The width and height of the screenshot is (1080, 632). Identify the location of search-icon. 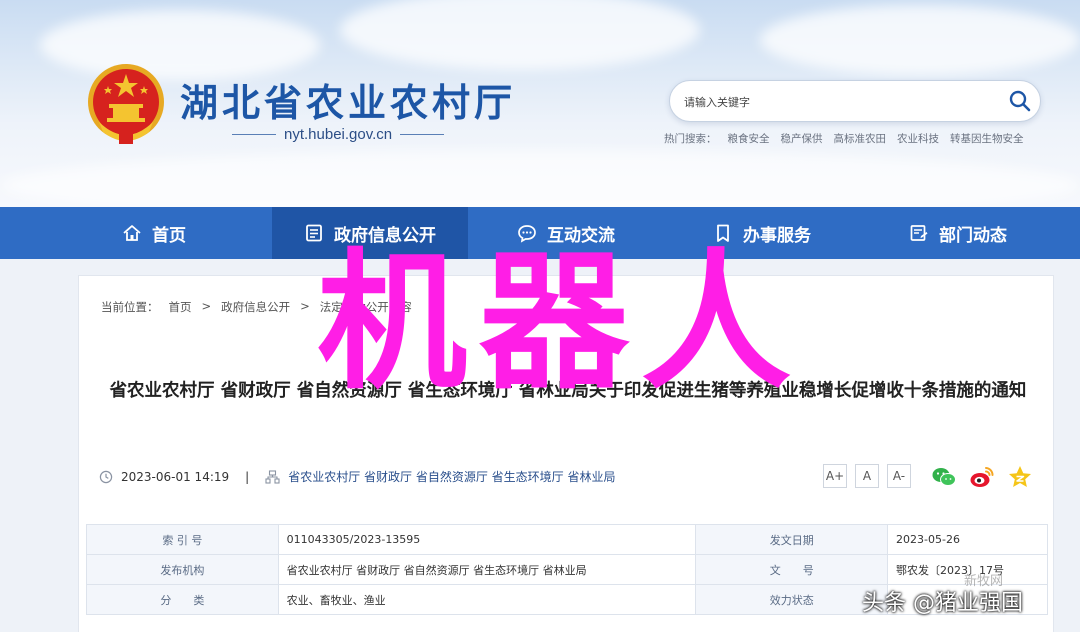
(1020, 101).